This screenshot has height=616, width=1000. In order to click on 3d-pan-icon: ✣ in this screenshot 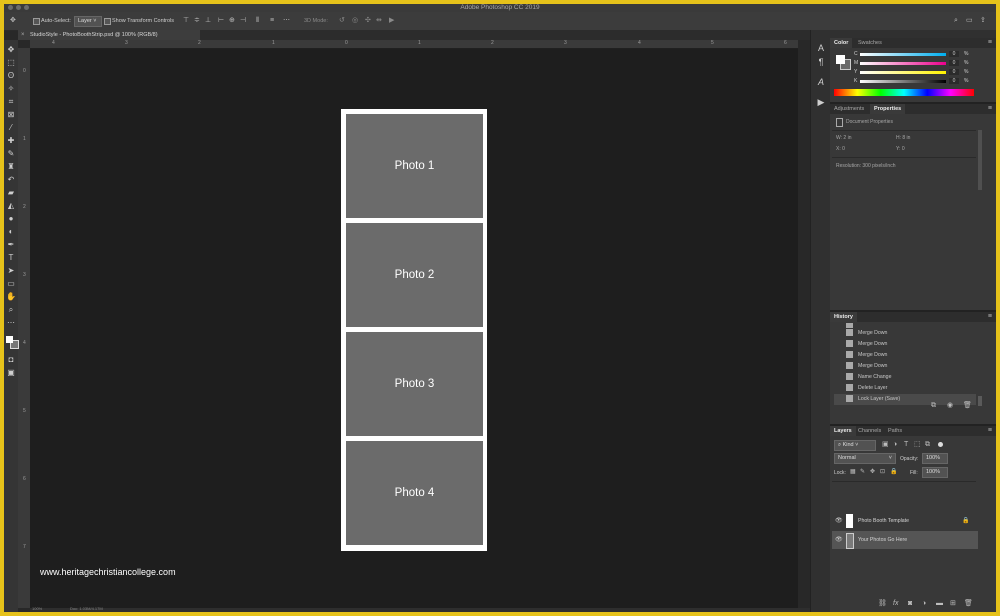, I will do `click(368, 21)`.